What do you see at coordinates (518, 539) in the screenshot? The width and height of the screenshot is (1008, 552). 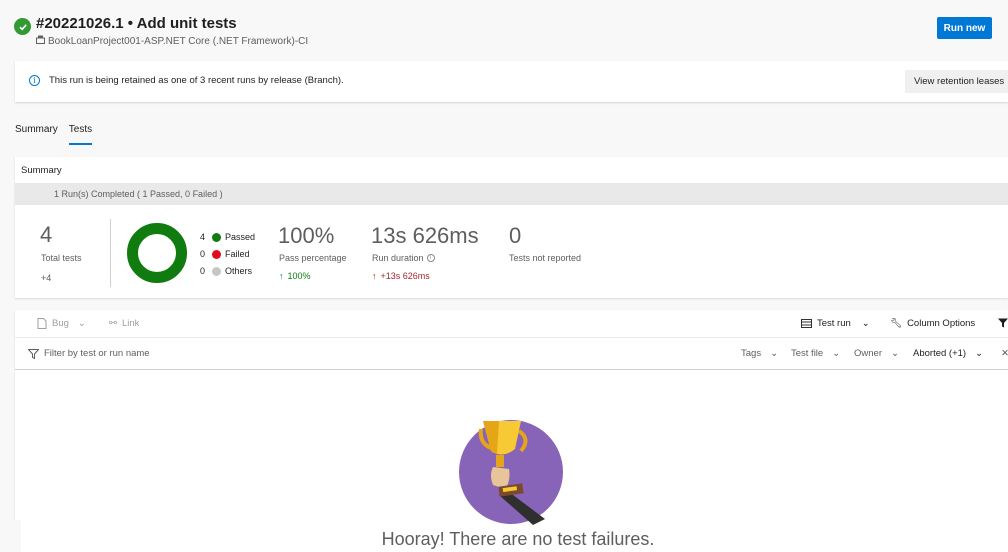 I see `no-failures-message: Hooray! There are no test failures.` at bounding box center [518, 539].